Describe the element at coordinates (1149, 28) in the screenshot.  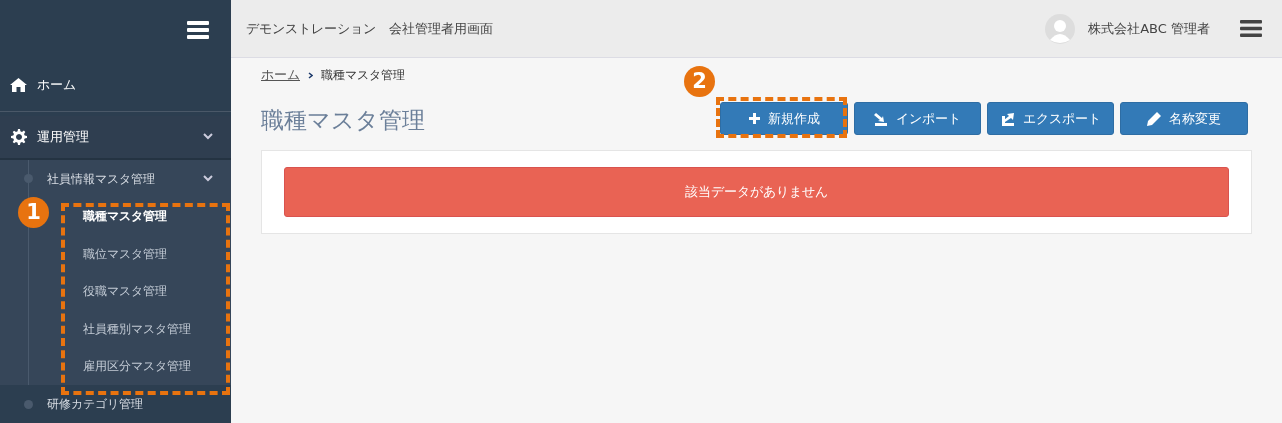
I see `user-name: 株式会社ABC 管理者` at that location.